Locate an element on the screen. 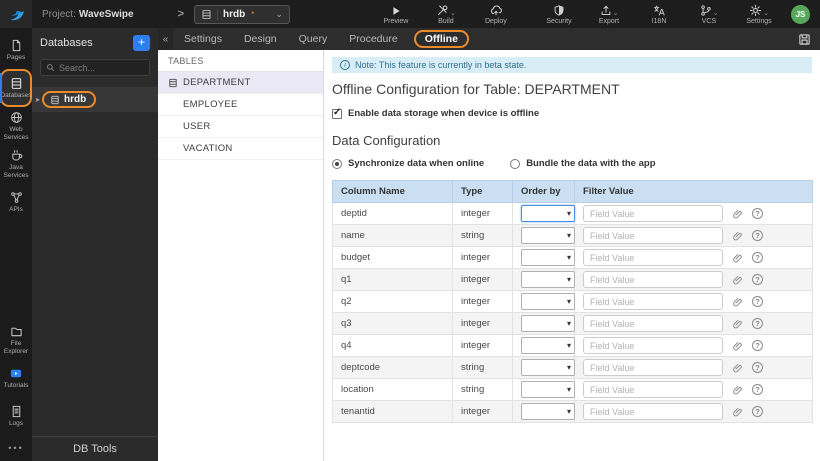 Image resolution: width=820 pixels, height=461 pixels. user-avatar: JS is located at coordinates (800, 14).